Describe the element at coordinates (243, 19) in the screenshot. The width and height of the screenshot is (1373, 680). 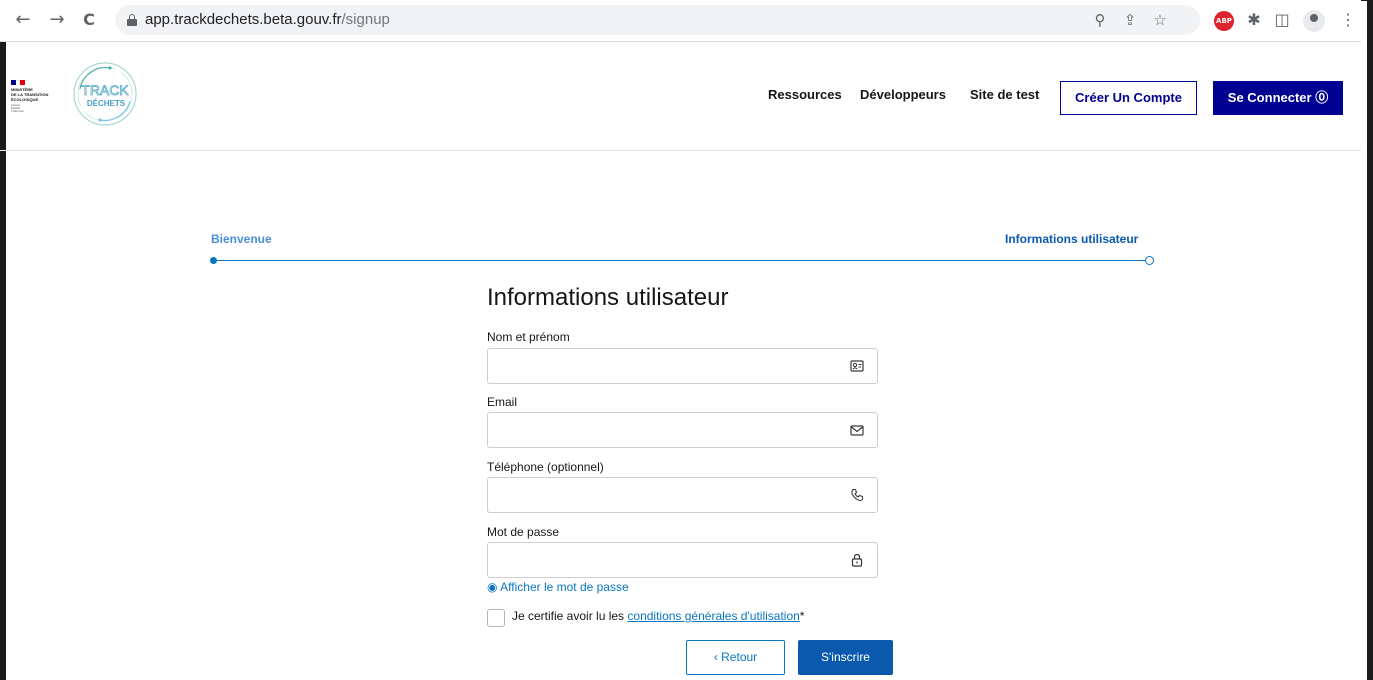
I see `url-host: app.trackdechets.beta.gouv.fr` at that location.